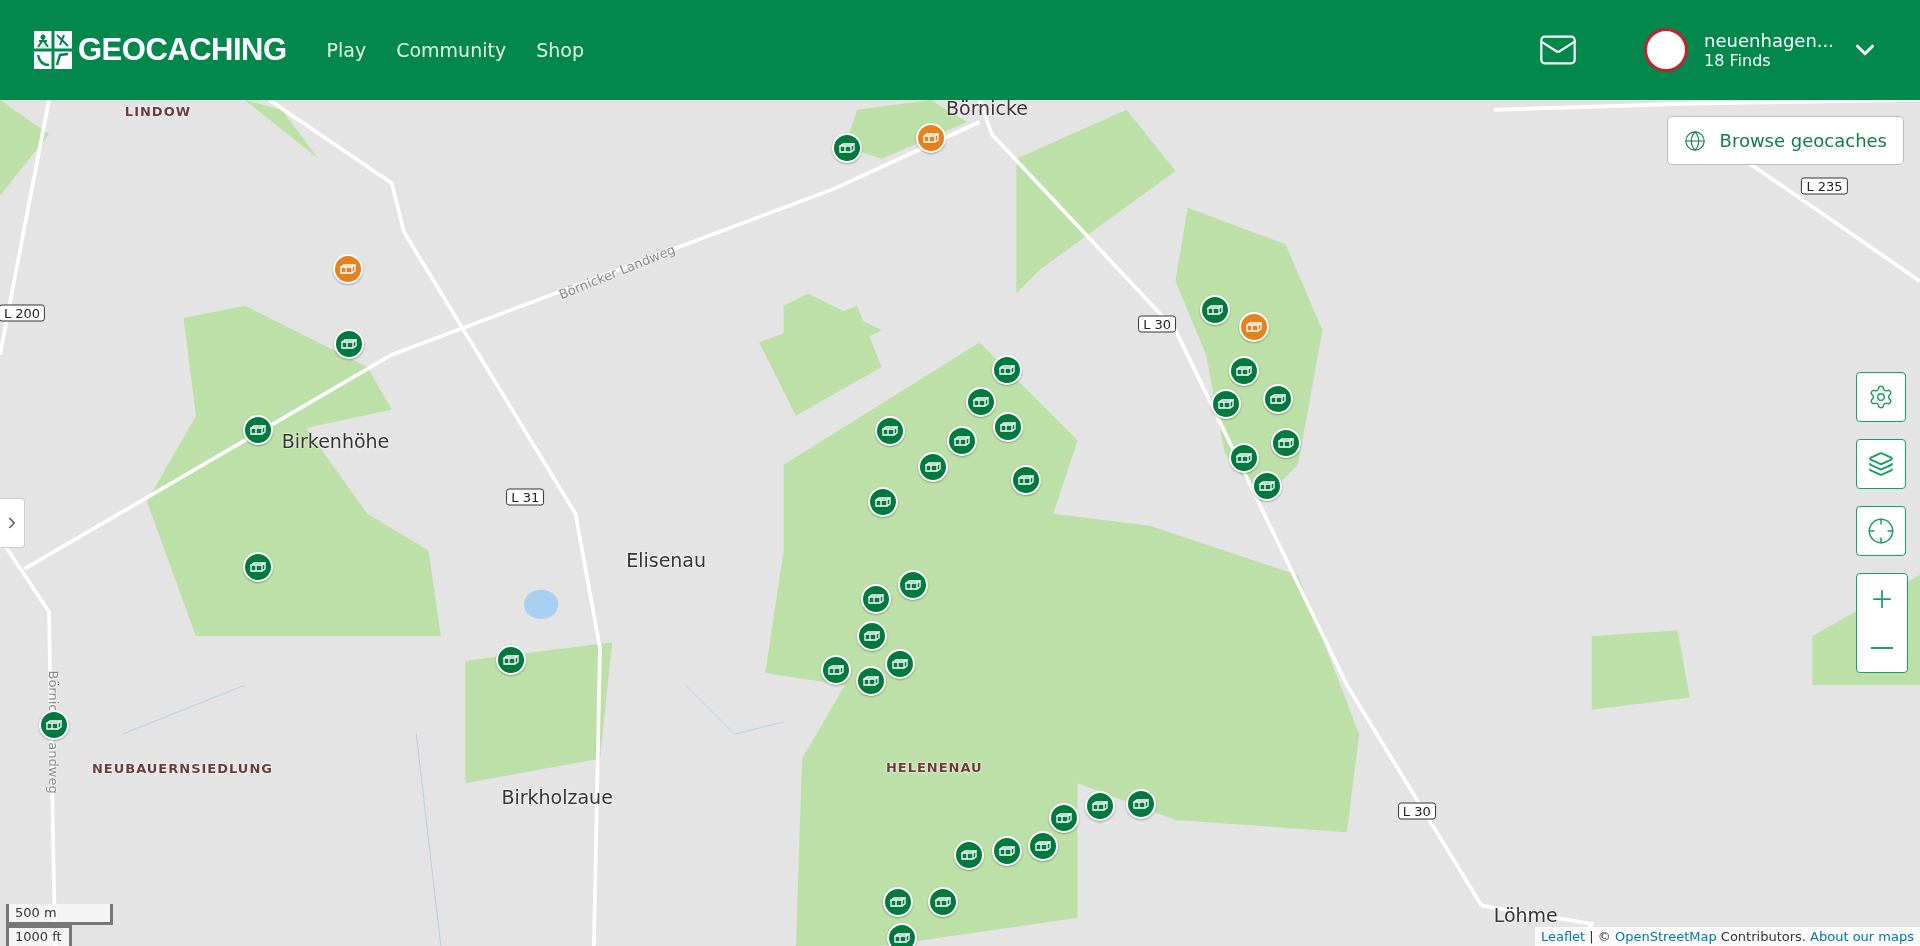 This screenshot has width=1920, height=946. What do you see at coordinates (23, 313) in the screenshot?
I see `road-number-sign: L 200` at bounding box center [23, 313].